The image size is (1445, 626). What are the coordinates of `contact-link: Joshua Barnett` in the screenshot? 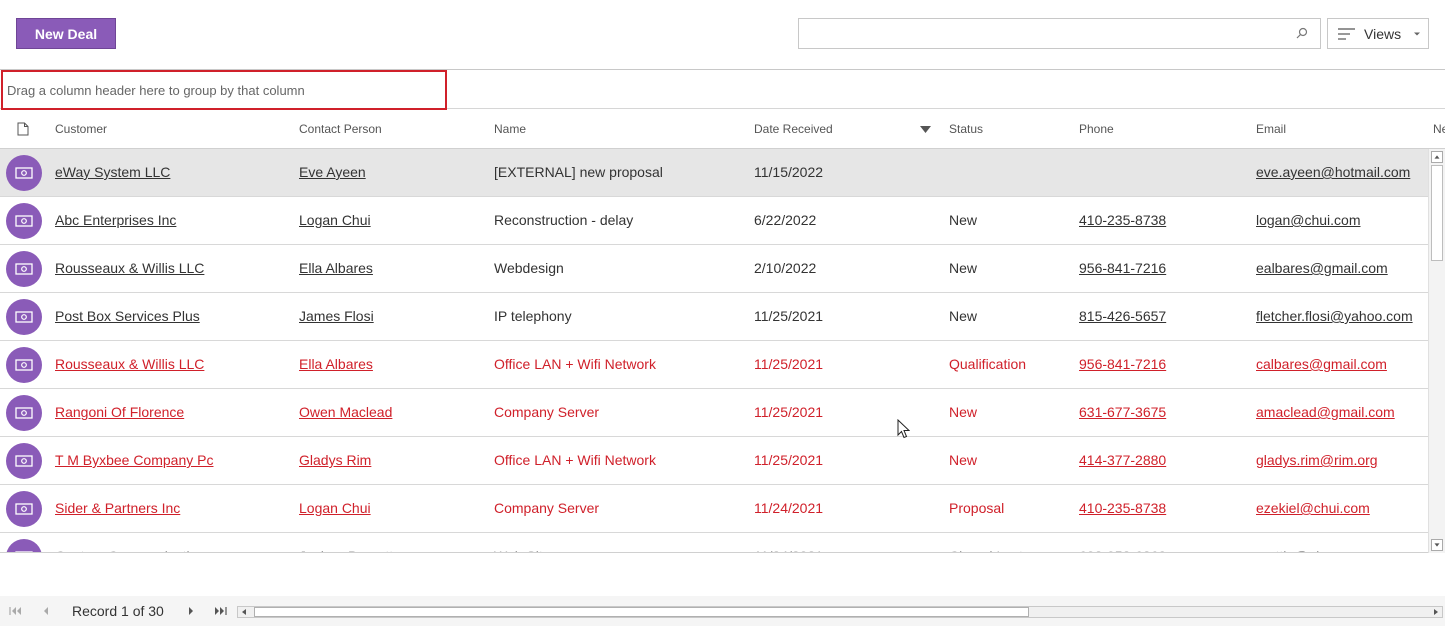 It's located at (346, 542).